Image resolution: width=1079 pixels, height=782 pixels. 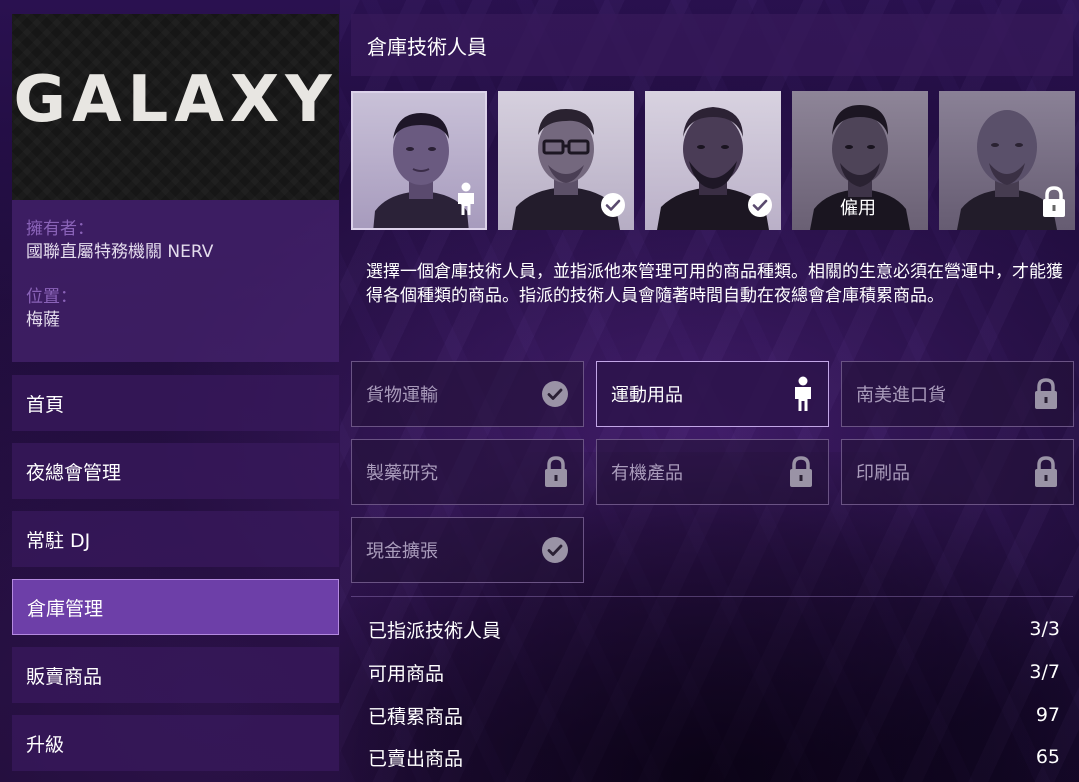 I want to click on menu-item-sell-goods: 販賣商品, so click(x=175, y=675).